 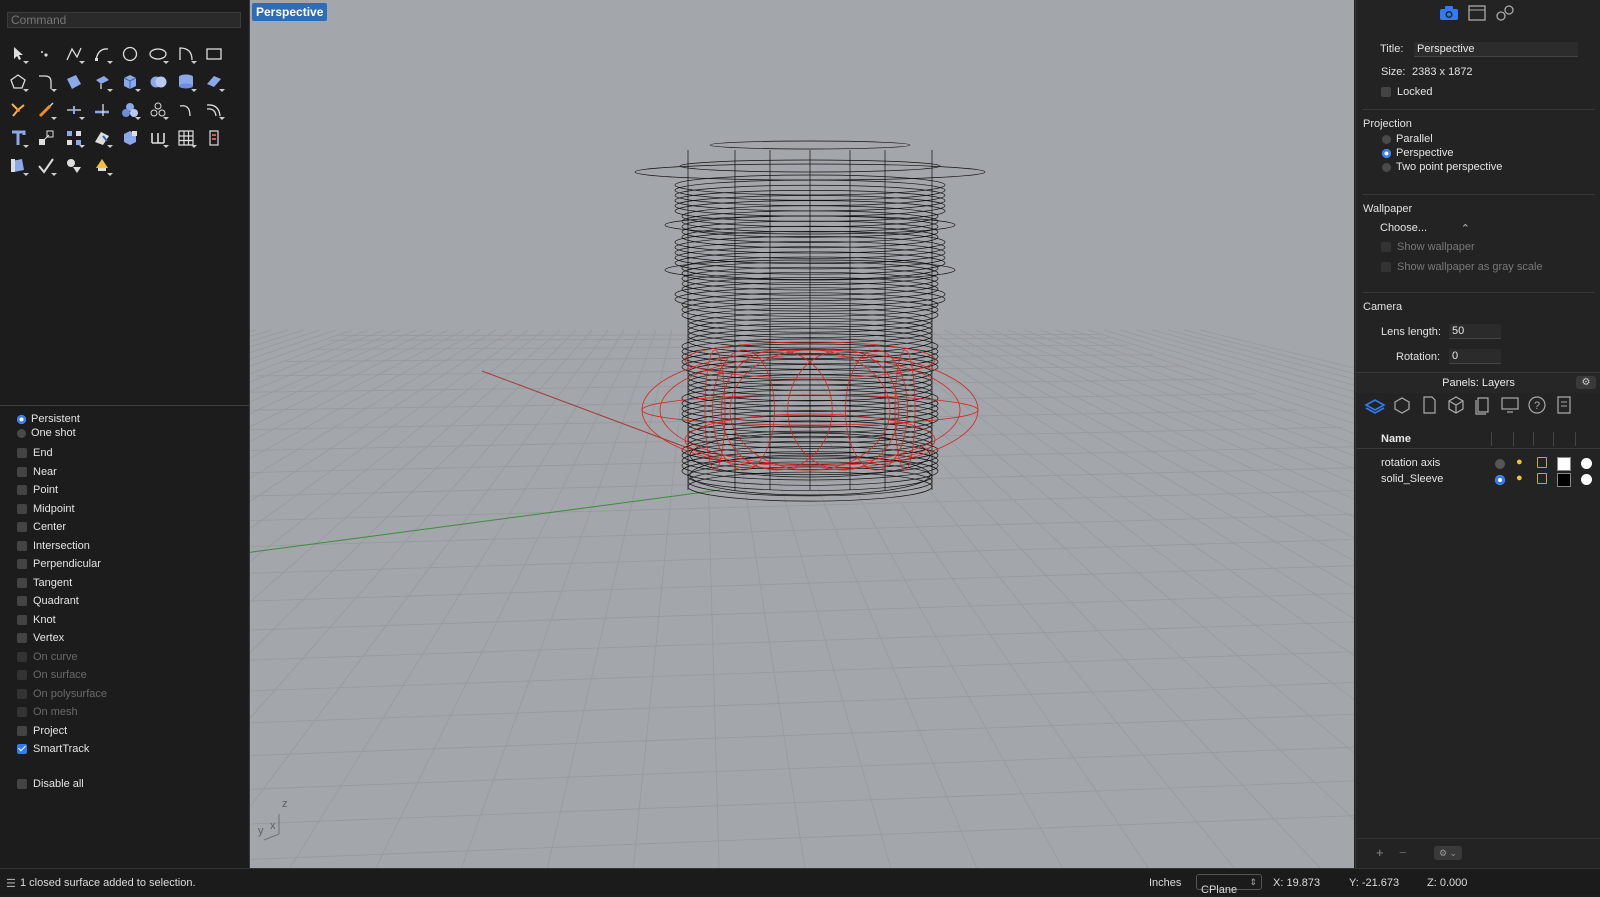 I want to click on title-field: Perspective, so click(x=1496, y=49).